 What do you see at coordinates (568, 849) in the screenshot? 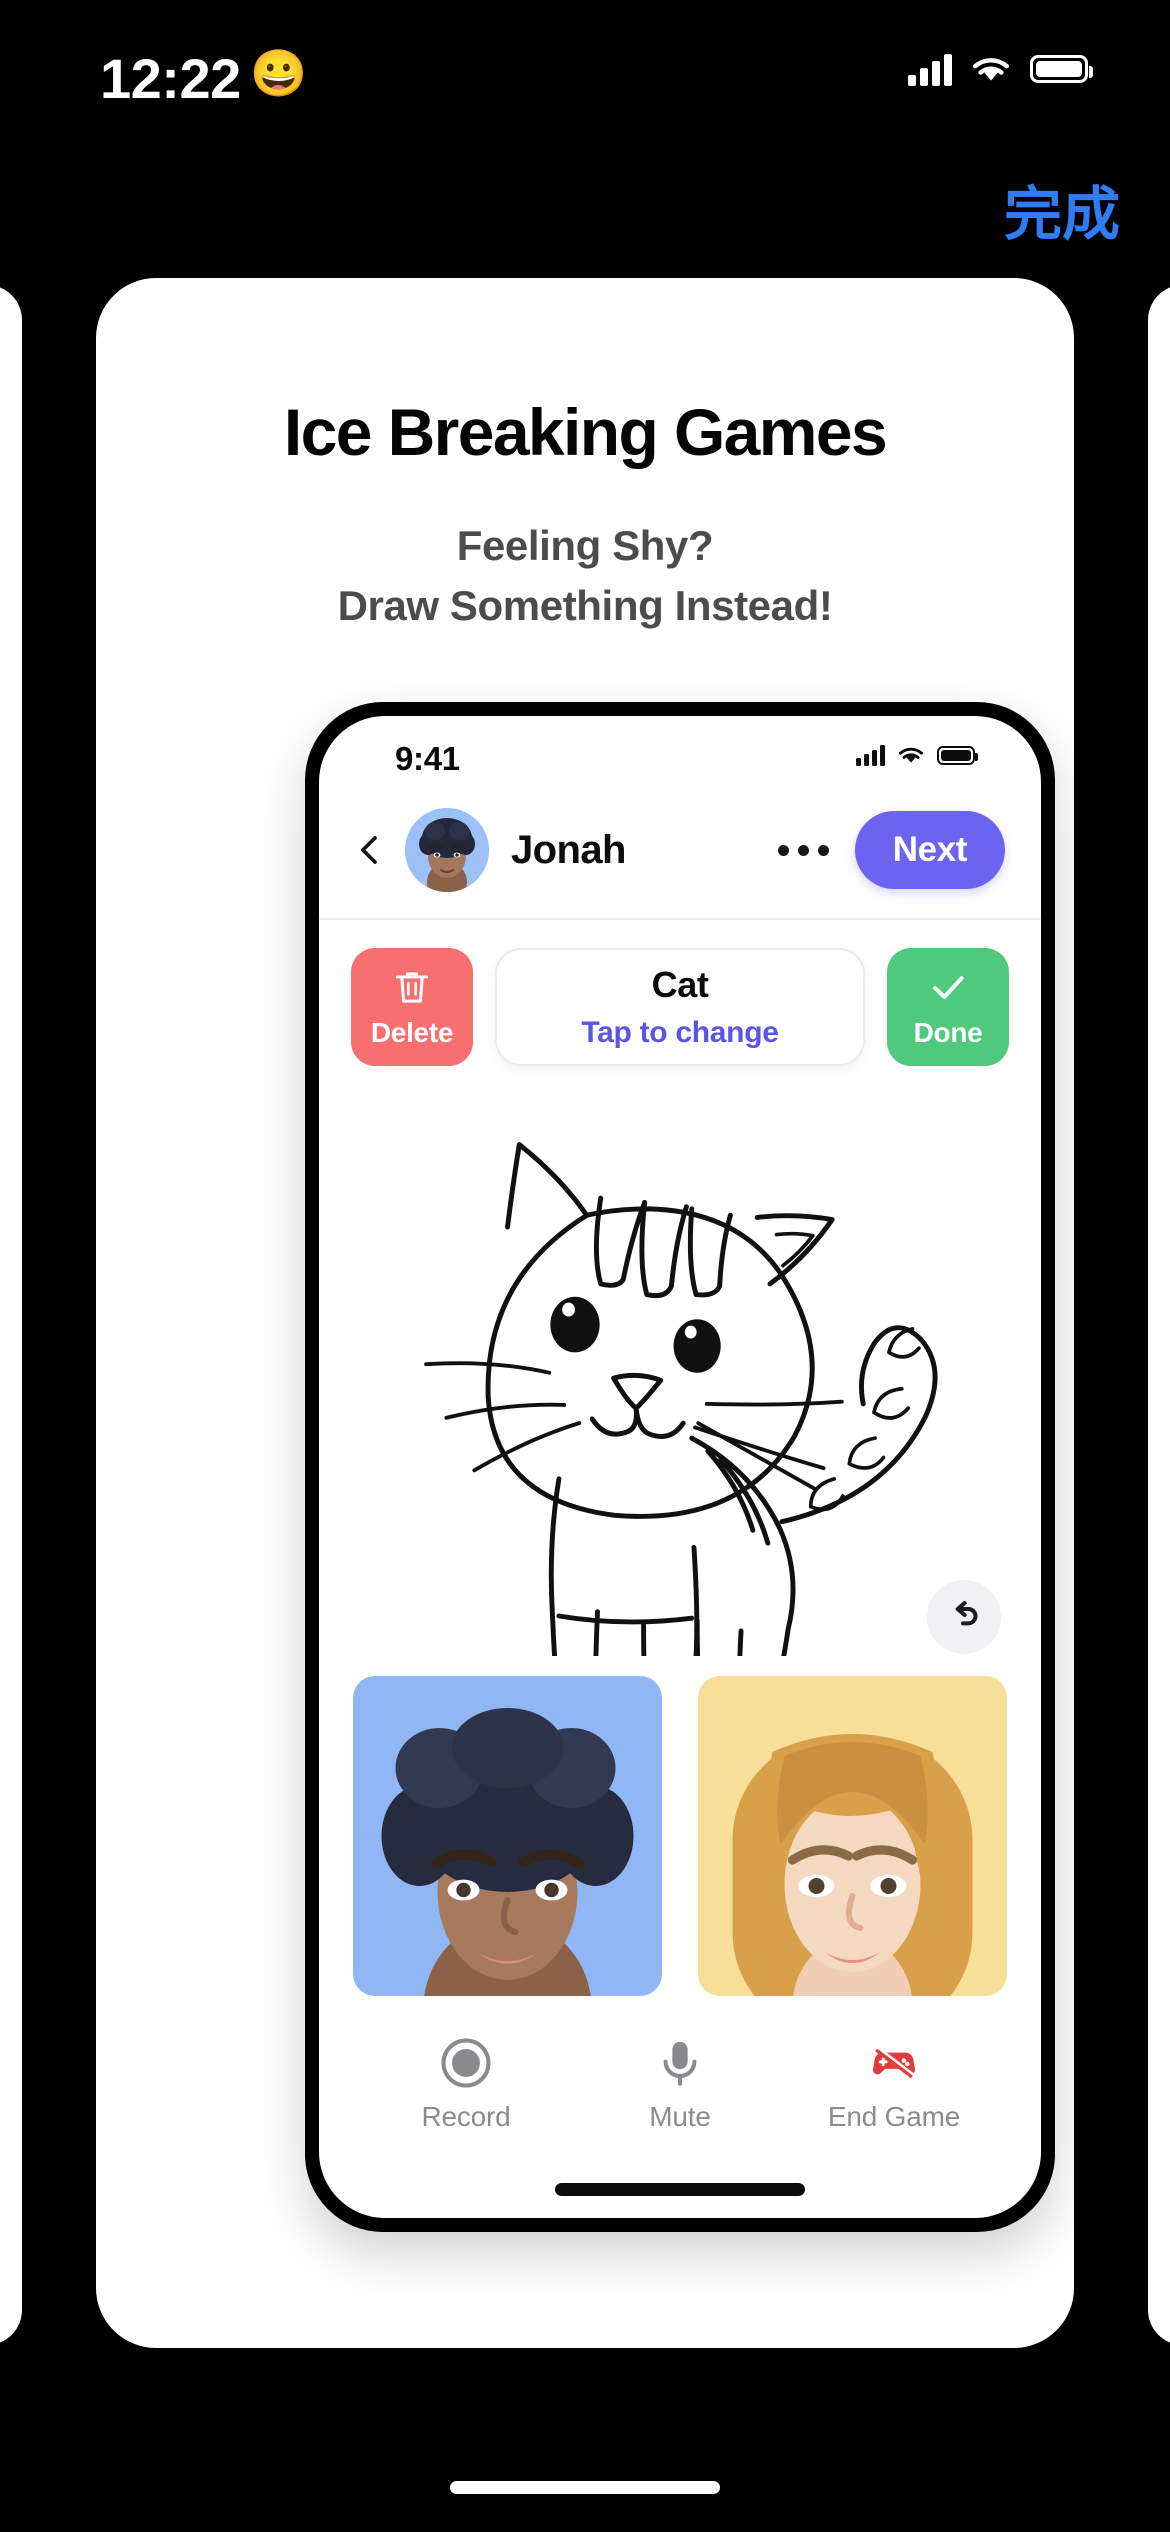
I see `peer-name: Jonah` at bounding box center [568, 849].